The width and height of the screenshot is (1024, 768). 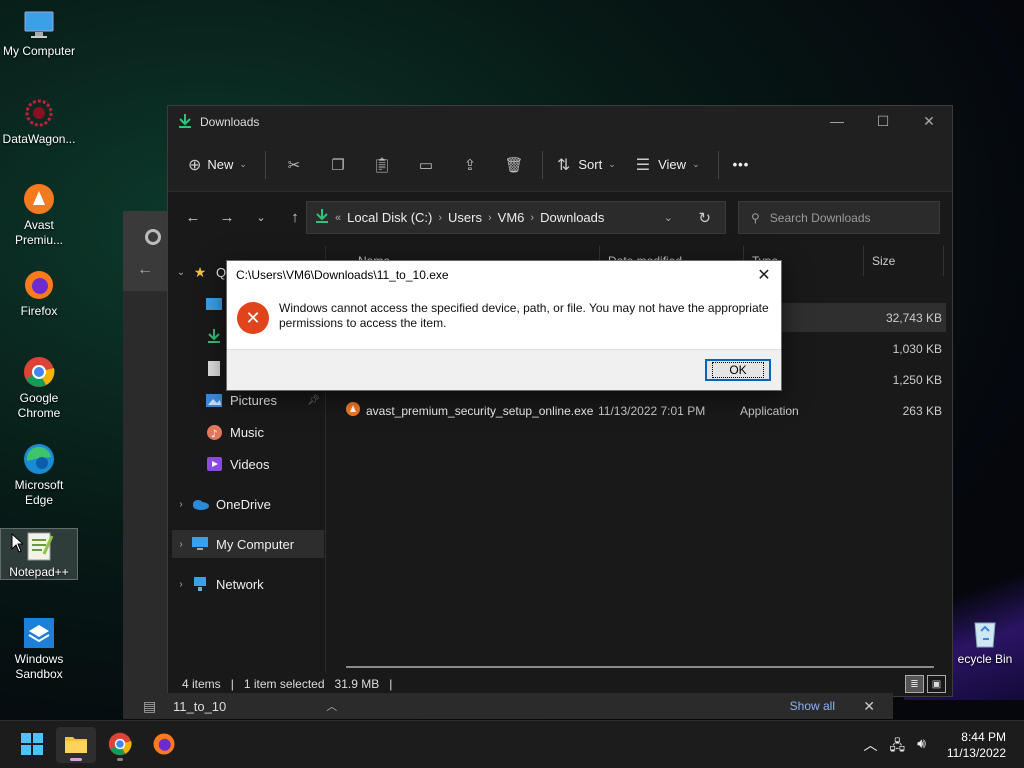 What do you see at coordinates (936, 684) in the screenshot?
I see `tiles-view-button: ▣` at bounding box center [936, 684].